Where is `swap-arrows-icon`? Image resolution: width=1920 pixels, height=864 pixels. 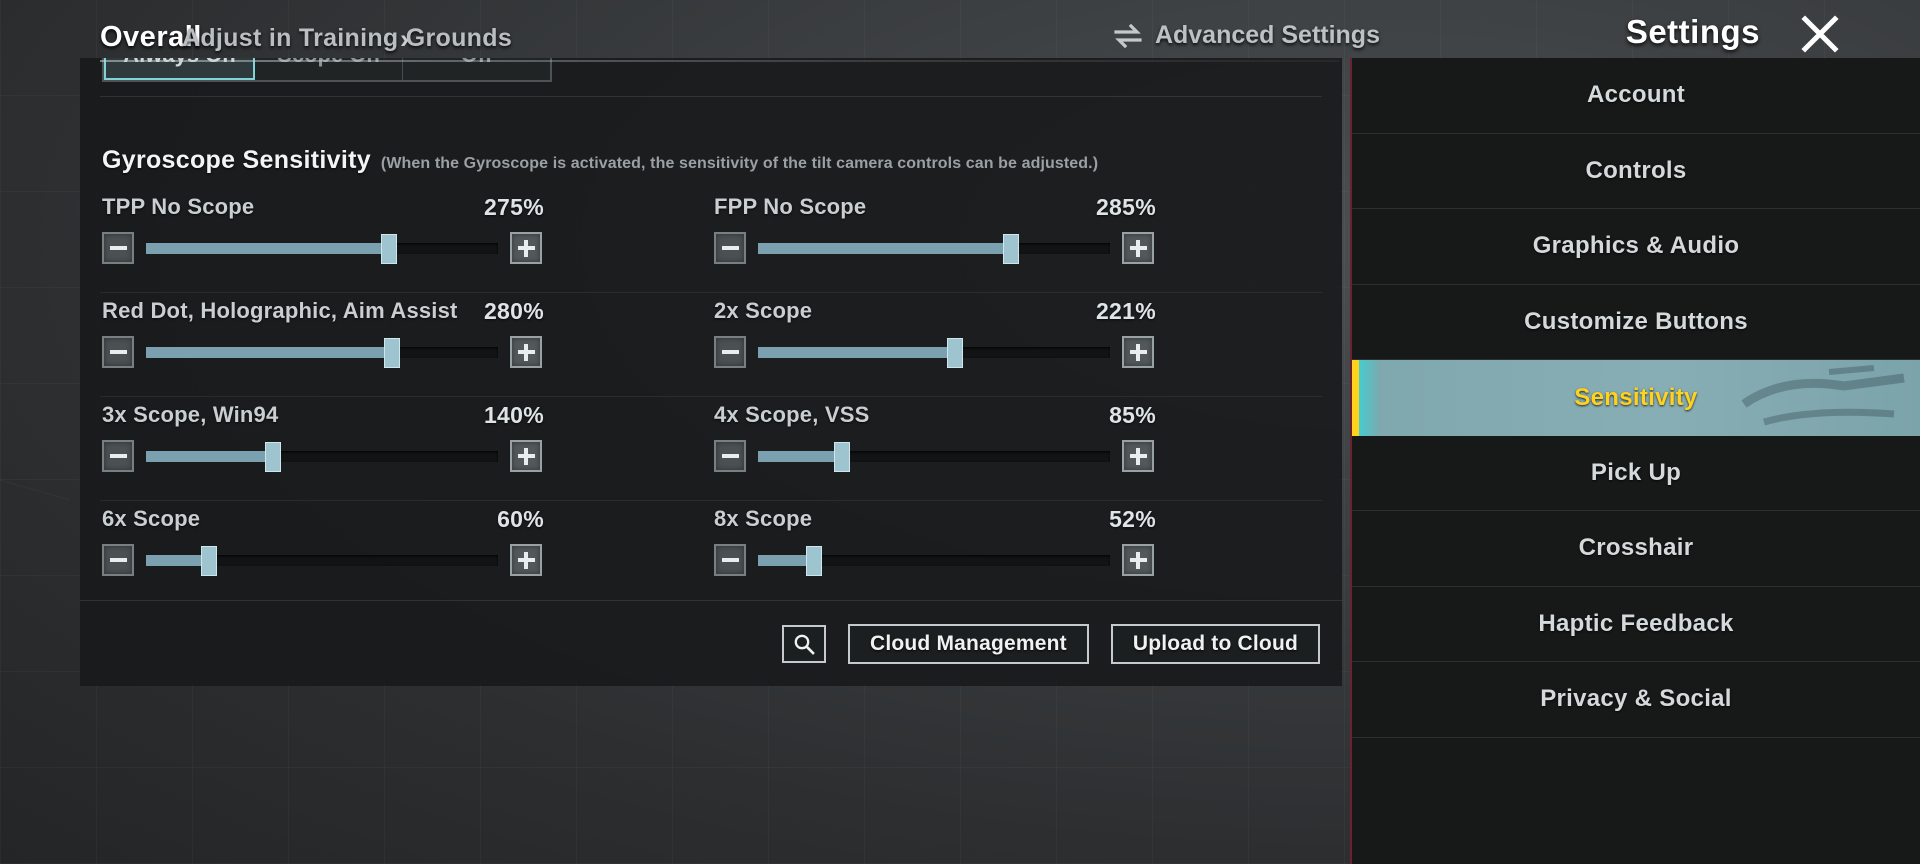 swap-arrows-icon is located at coordinates (1128, 35).